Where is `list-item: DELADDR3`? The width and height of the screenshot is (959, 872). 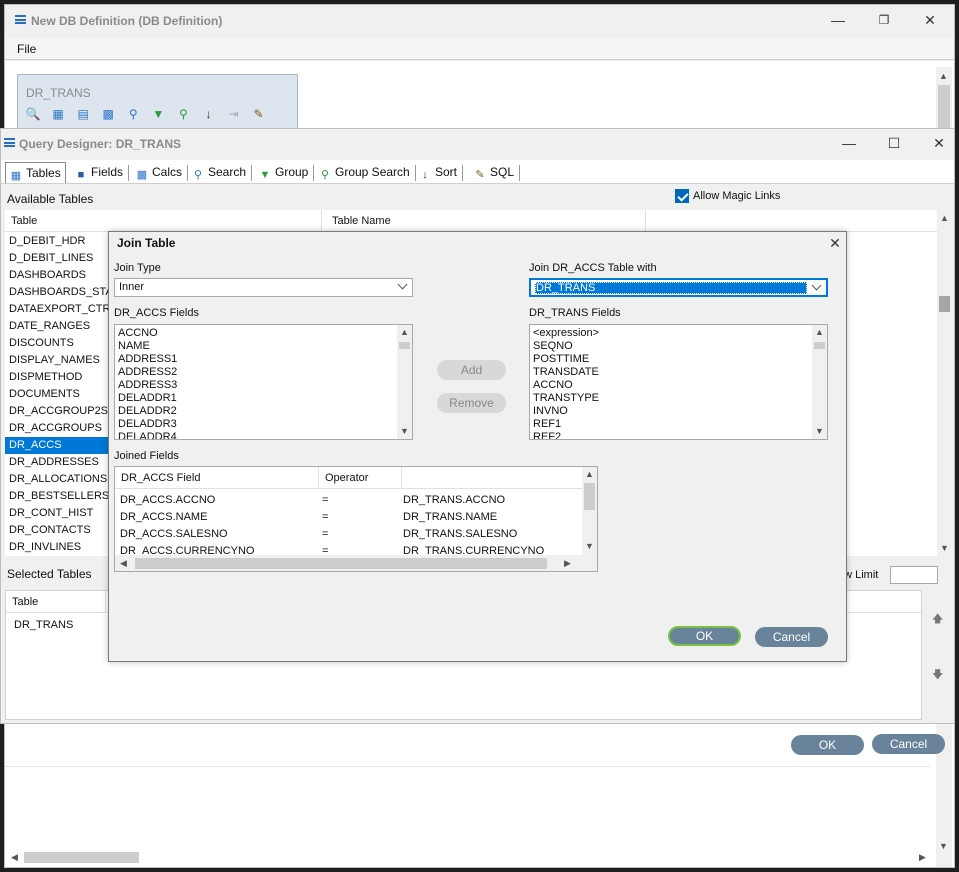 list-item: DELADDR3 is located at coordinates (256, 424).